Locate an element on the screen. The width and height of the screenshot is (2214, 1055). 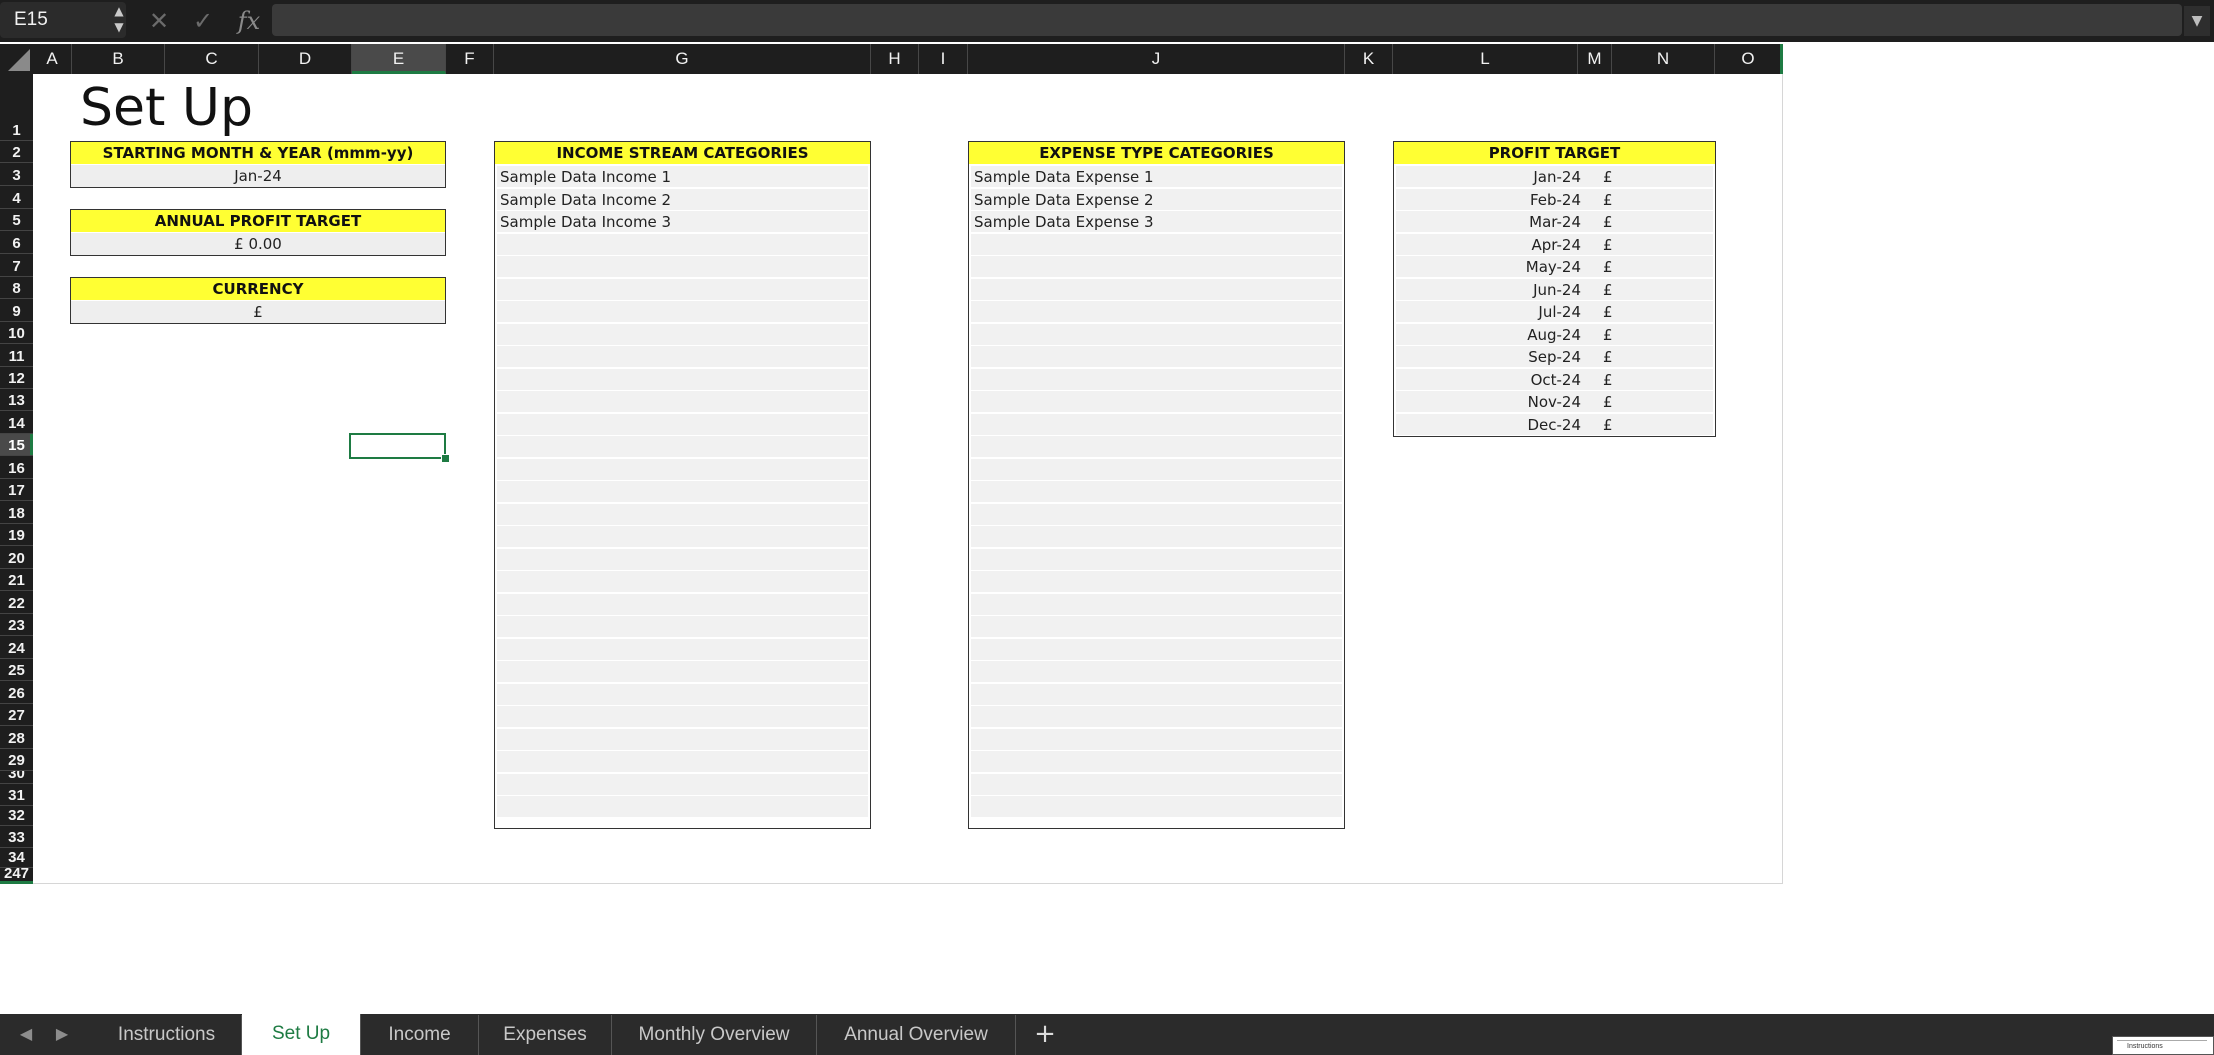
column-header-l: L is located at coordinates (1485, 59).